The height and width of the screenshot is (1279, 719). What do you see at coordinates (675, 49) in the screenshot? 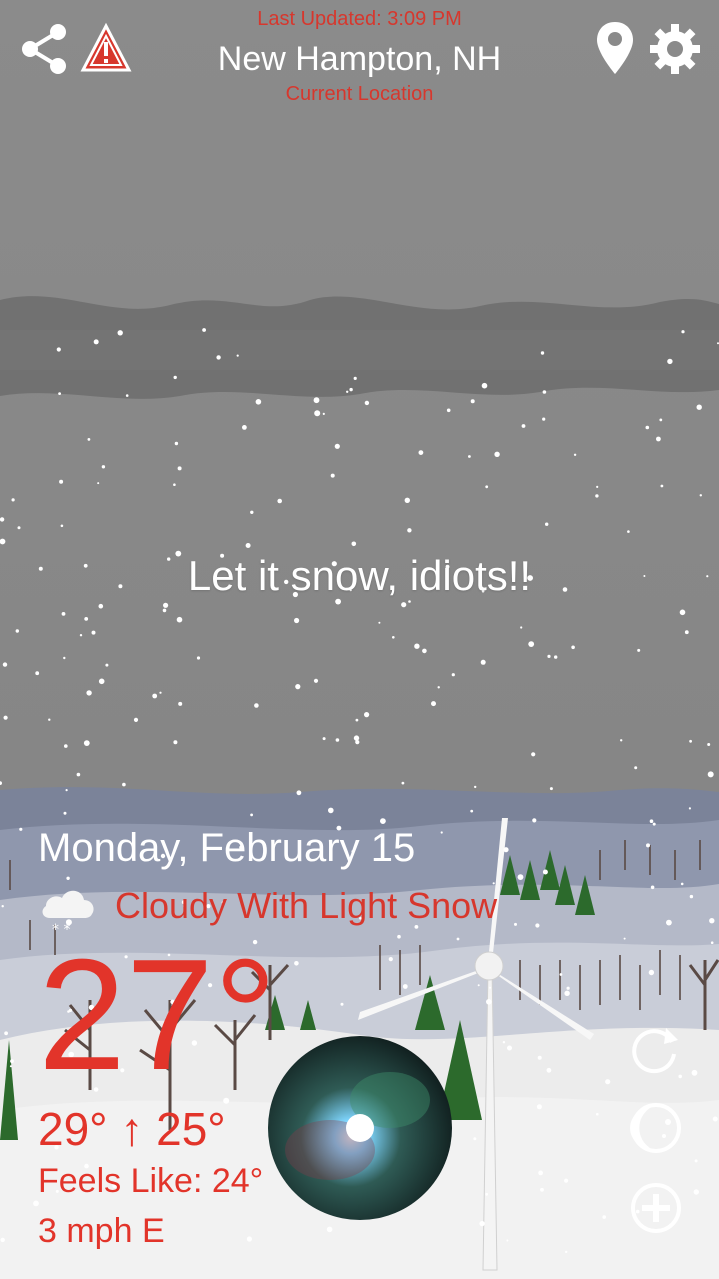
I see `gear-icon` at bounding box center [675, 49].